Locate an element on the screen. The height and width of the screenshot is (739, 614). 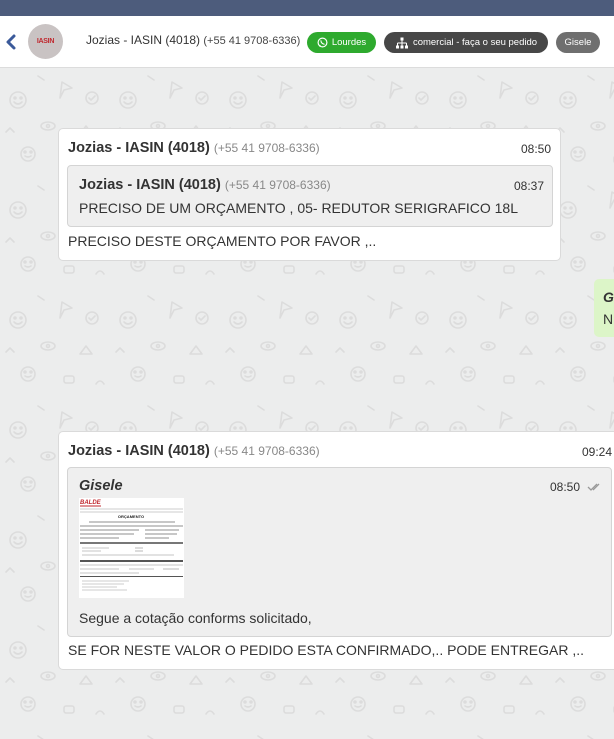
tag-comercial: comercial - faça o seu pedido is located at coordinates (466, 42).